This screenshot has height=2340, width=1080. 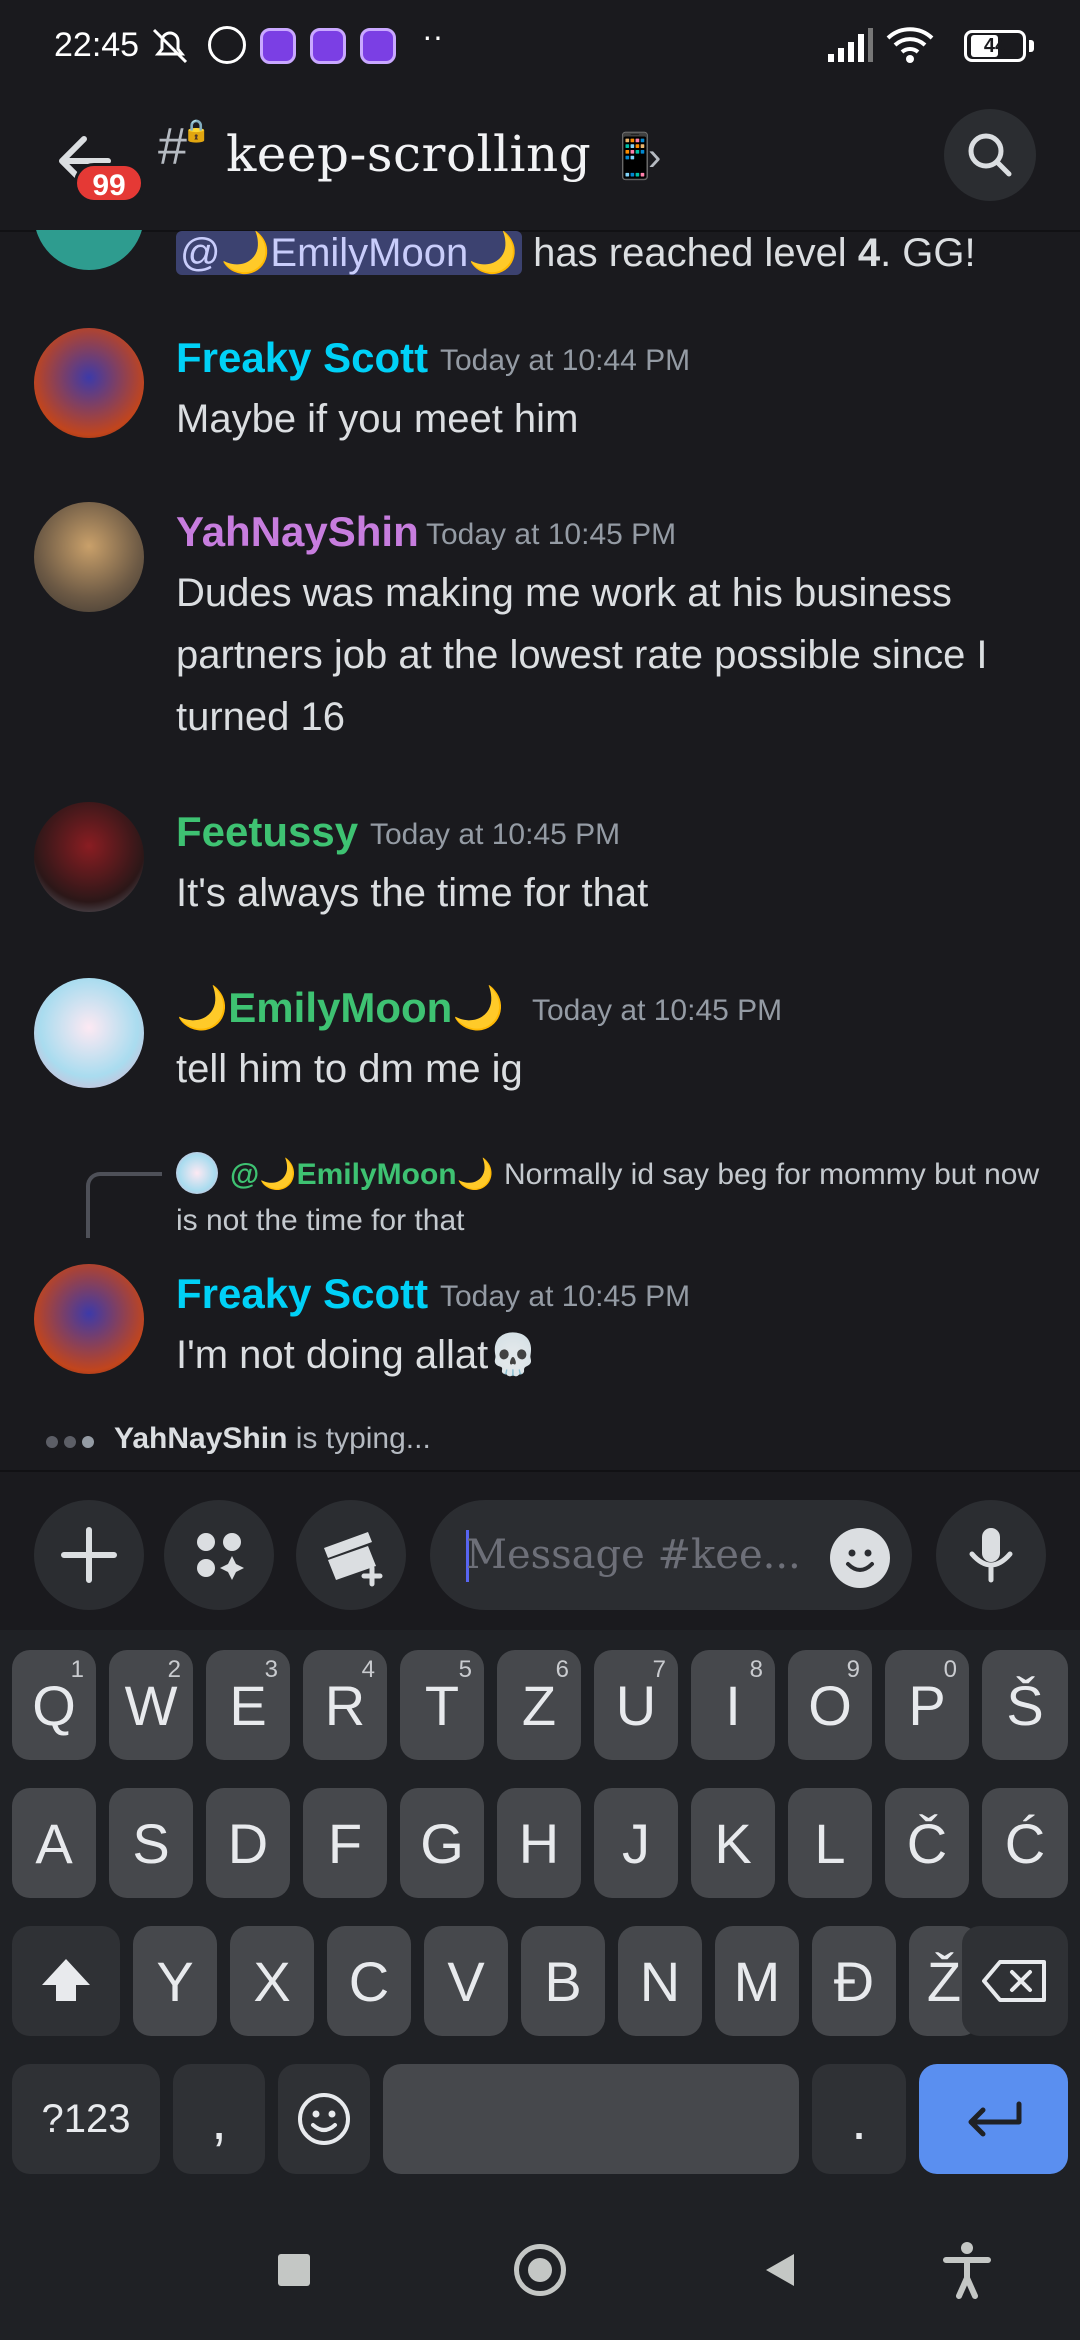 I want to click on plus-icon, so click(x=89, y=1555).